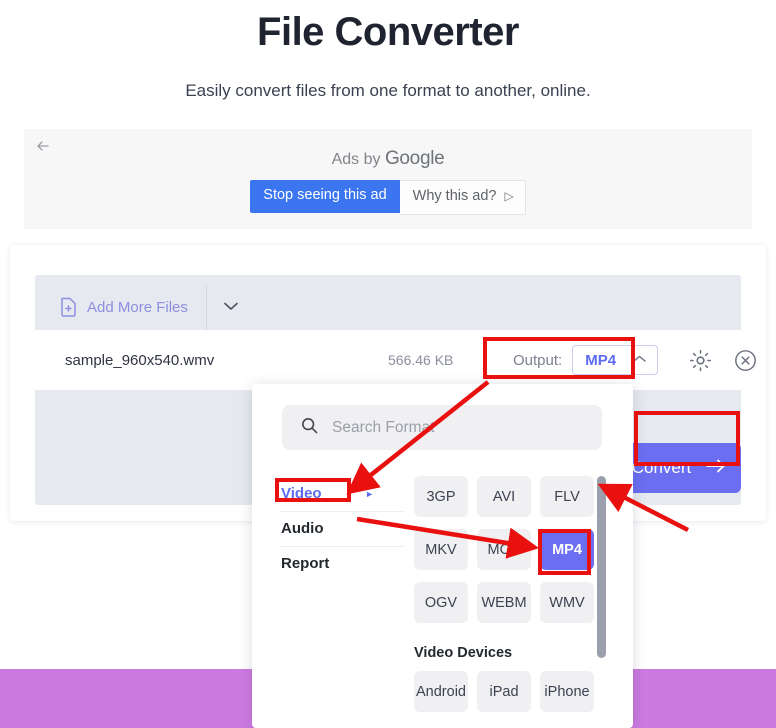 The image size is (776, 728). I want to click on search-input, so click(457, 427).